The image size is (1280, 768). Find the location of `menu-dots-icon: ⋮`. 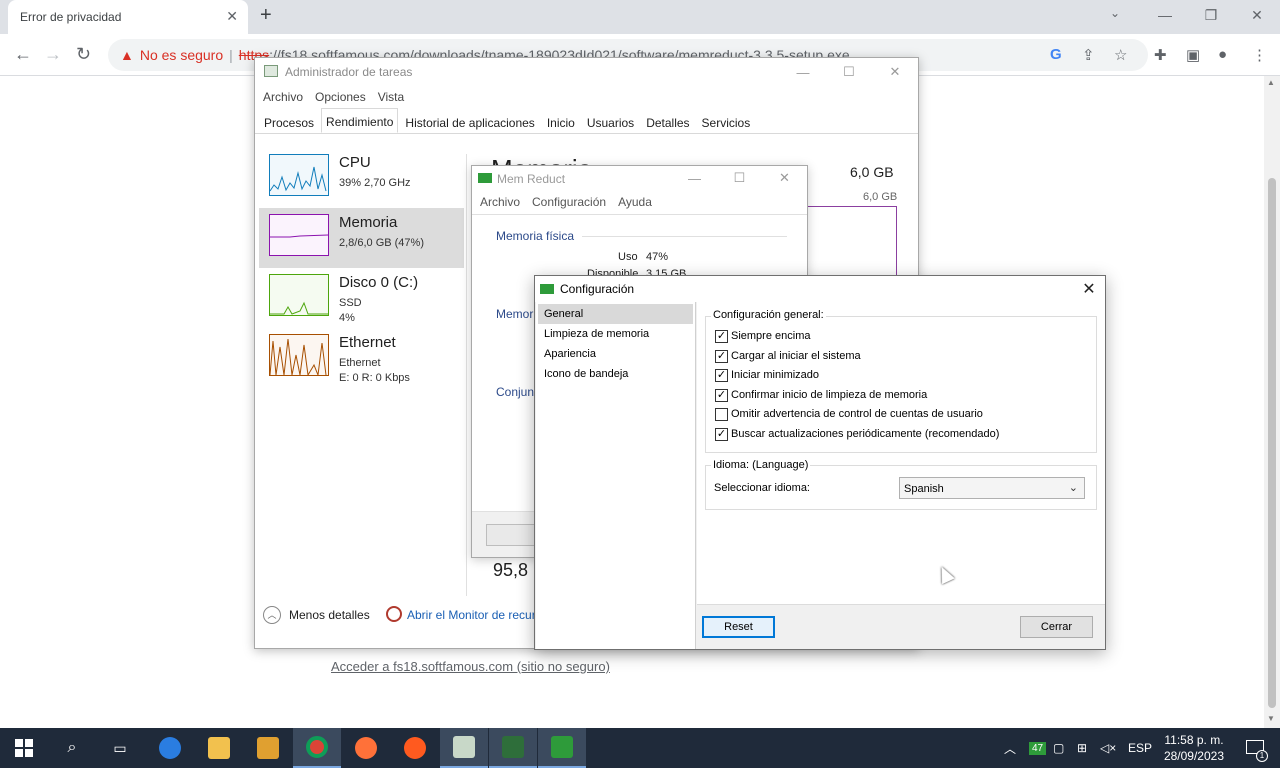

menu-dots-icon: ⋮ is located at coordinates (1259, 55).